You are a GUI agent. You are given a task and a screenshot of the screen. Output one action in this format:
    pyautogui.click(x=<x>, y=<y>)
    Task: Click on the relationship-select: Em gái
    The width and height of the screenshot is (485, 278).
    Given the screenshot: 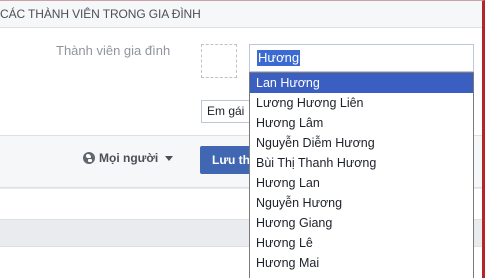 What is the action you would take?
    pyautogui.click(x=226, y=111)
    